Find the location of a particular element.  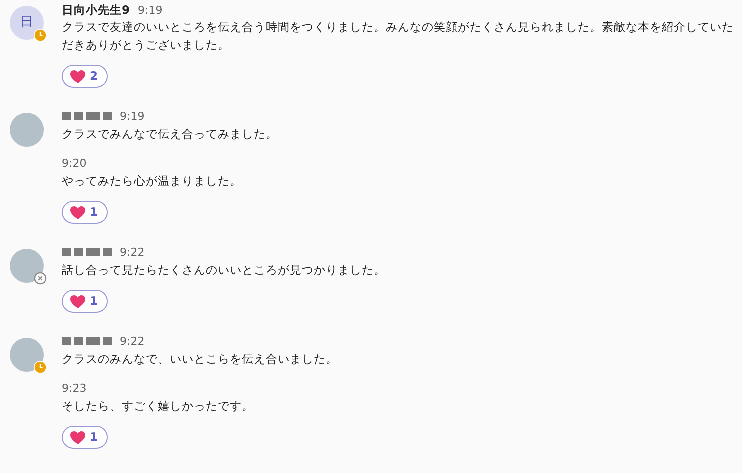

message-time: 9:20 is located at coordinates (74, 164).